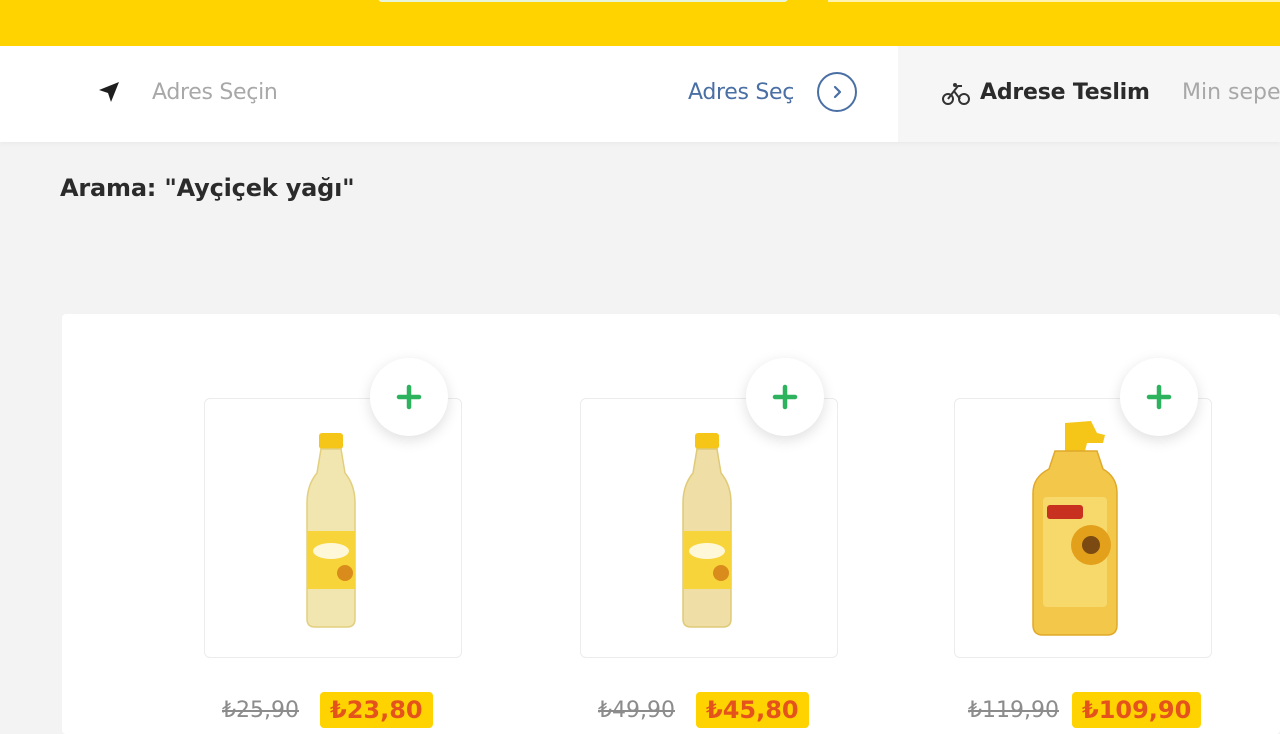 This screenshot has width=1280, height=734. Describe the element at coordinates (376, 710) in the screenshot. I see `discounted-price: ₺23,80` at that location.